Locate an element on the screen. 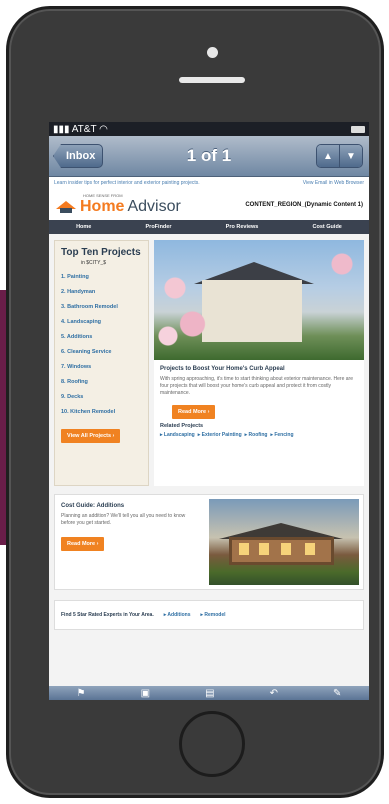  list-item: 3. Bathroom Remodel is located at coordinates (102, 311).